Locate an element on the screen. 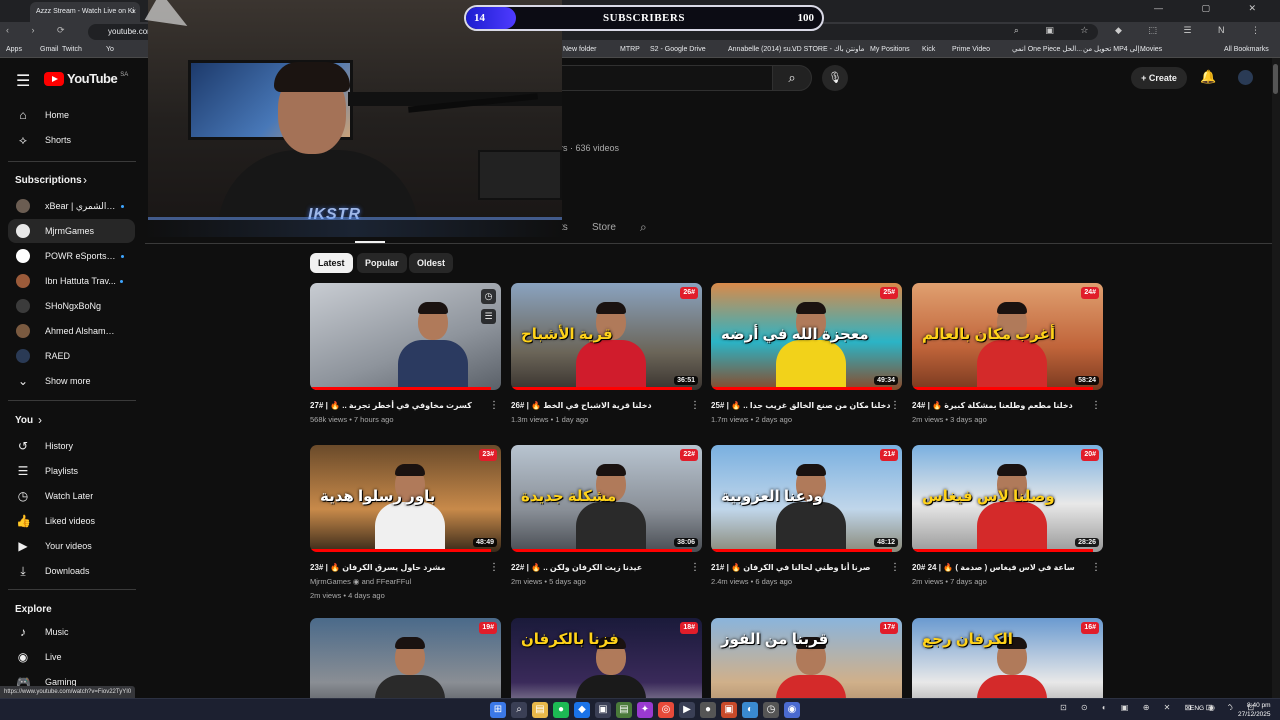 The height and width of the screenshot is (720, 1280). bookmark-item: Movies is located at coordinates (1151, 49).